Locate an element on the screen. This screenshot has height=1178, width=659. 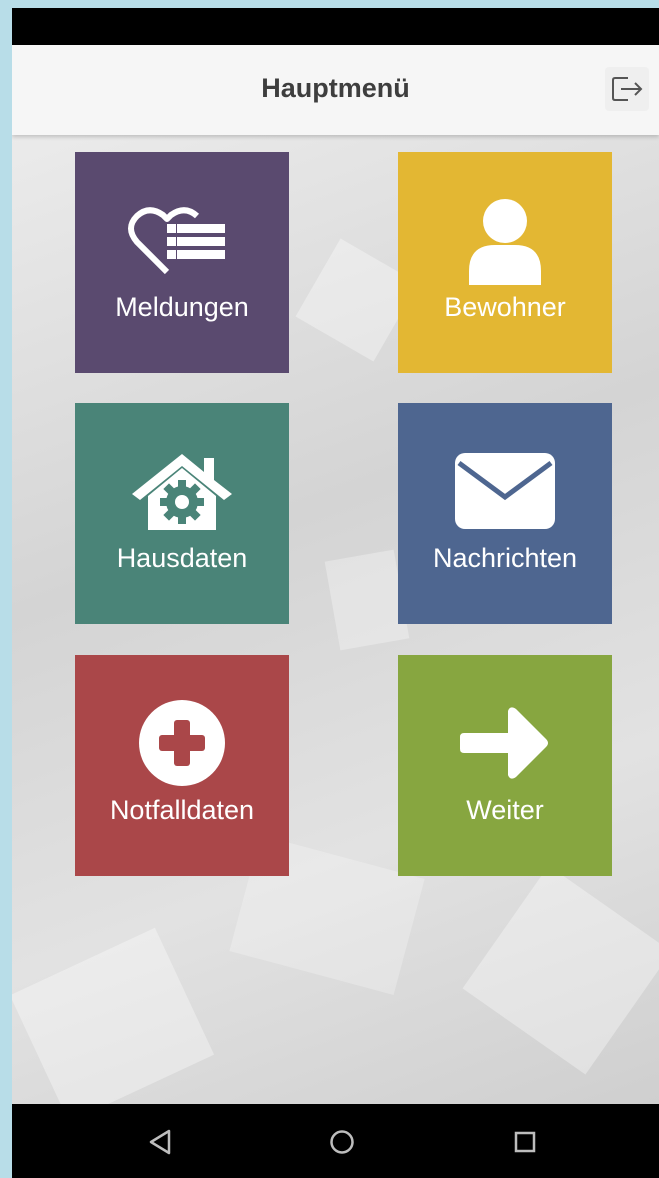
home-button is located at coordinates (342, 1142).